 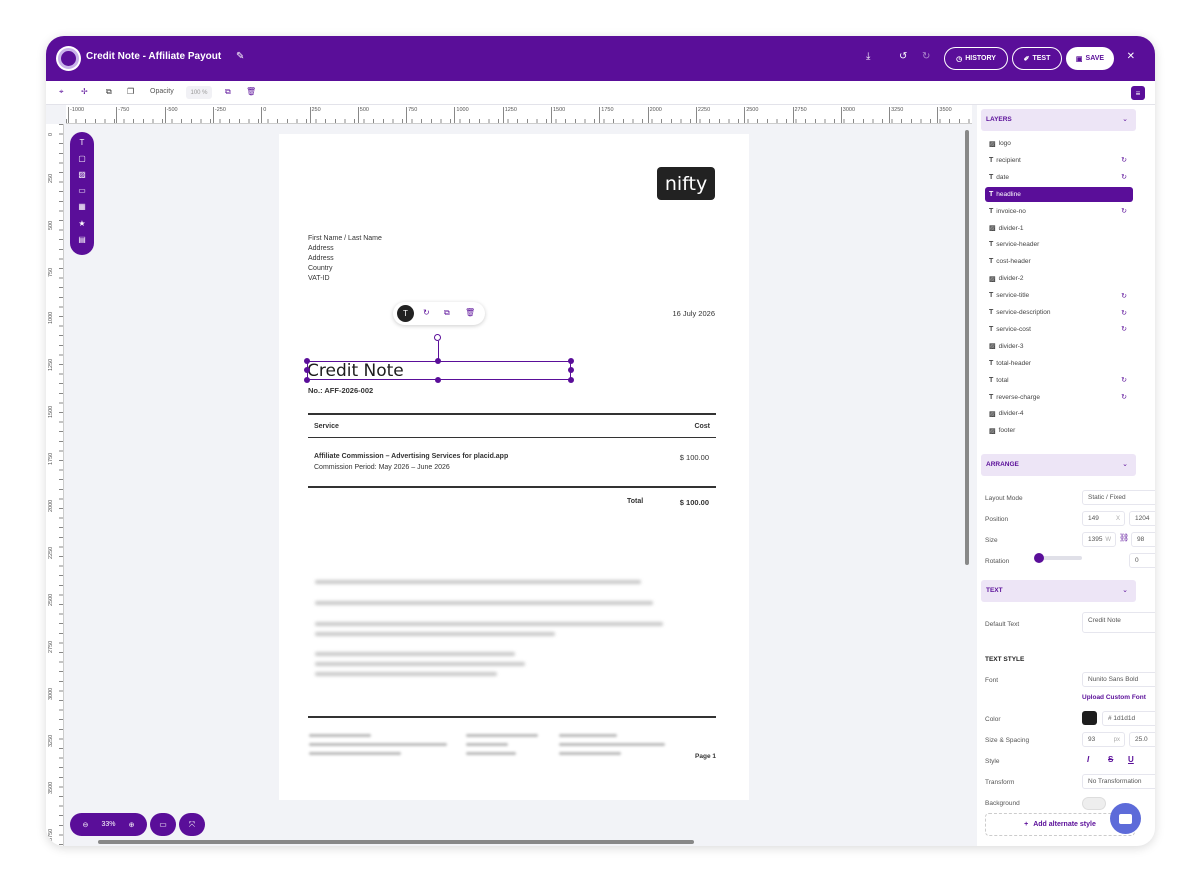 What do you see at coordinates (571, 370) in the screenshot?
I see `resize-handle-e` at bounding box center [571, 370].